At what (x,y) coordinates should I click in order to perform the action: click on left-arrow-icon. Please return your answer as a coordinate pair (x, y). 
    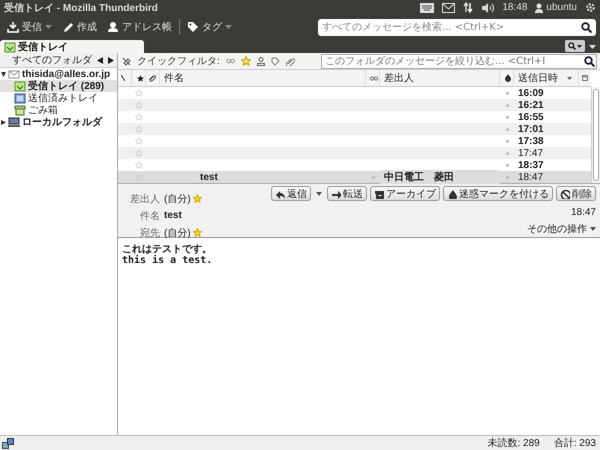
    Looking at the image, I should click on (100, 60).